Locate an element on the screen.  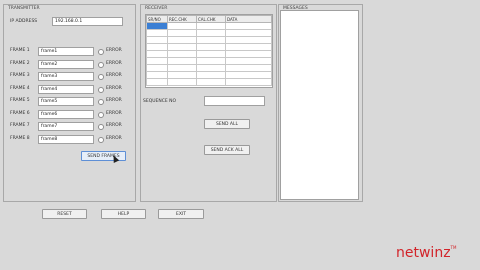
column-header-cal-chk: CAL.CHK is located at coordinates (211, 19).